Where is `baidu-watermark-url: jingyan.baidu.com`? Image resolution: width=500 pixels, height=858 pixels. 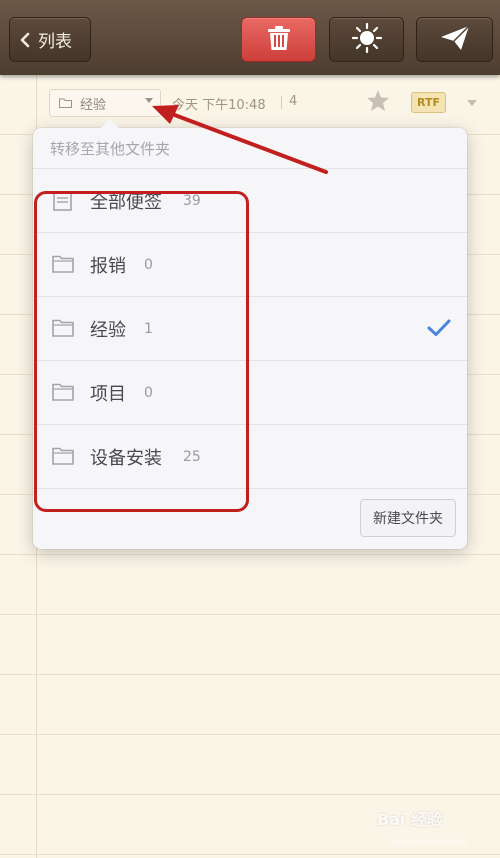
baidu-watermark-url: jingyan.baidu.com is located at coordinates (430, 841).